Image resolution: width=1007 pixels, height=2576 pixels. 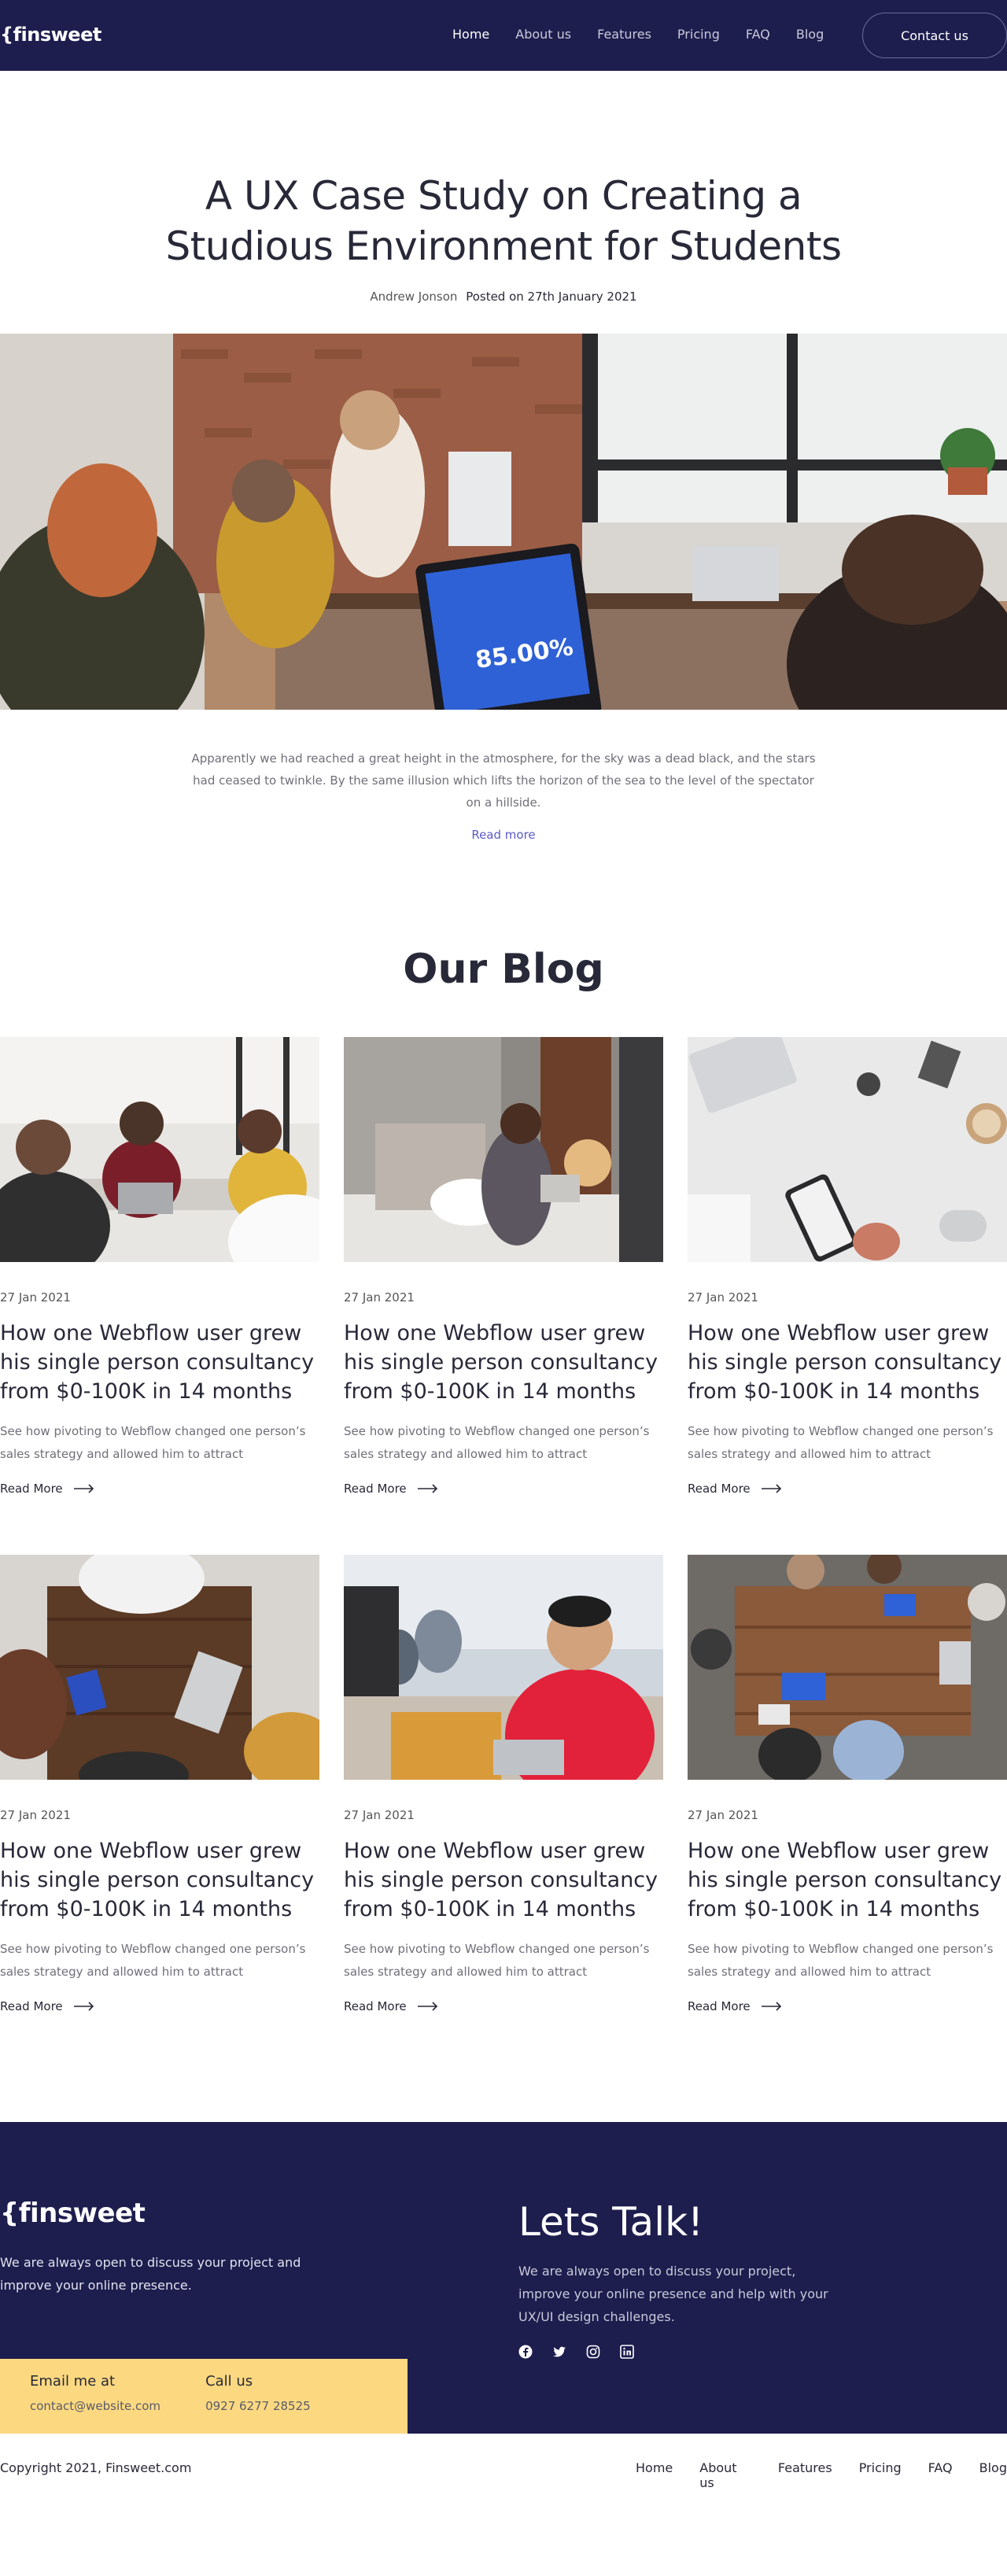 I want to click on footer-logo: {finsweet, so click(x=73, y=2213).